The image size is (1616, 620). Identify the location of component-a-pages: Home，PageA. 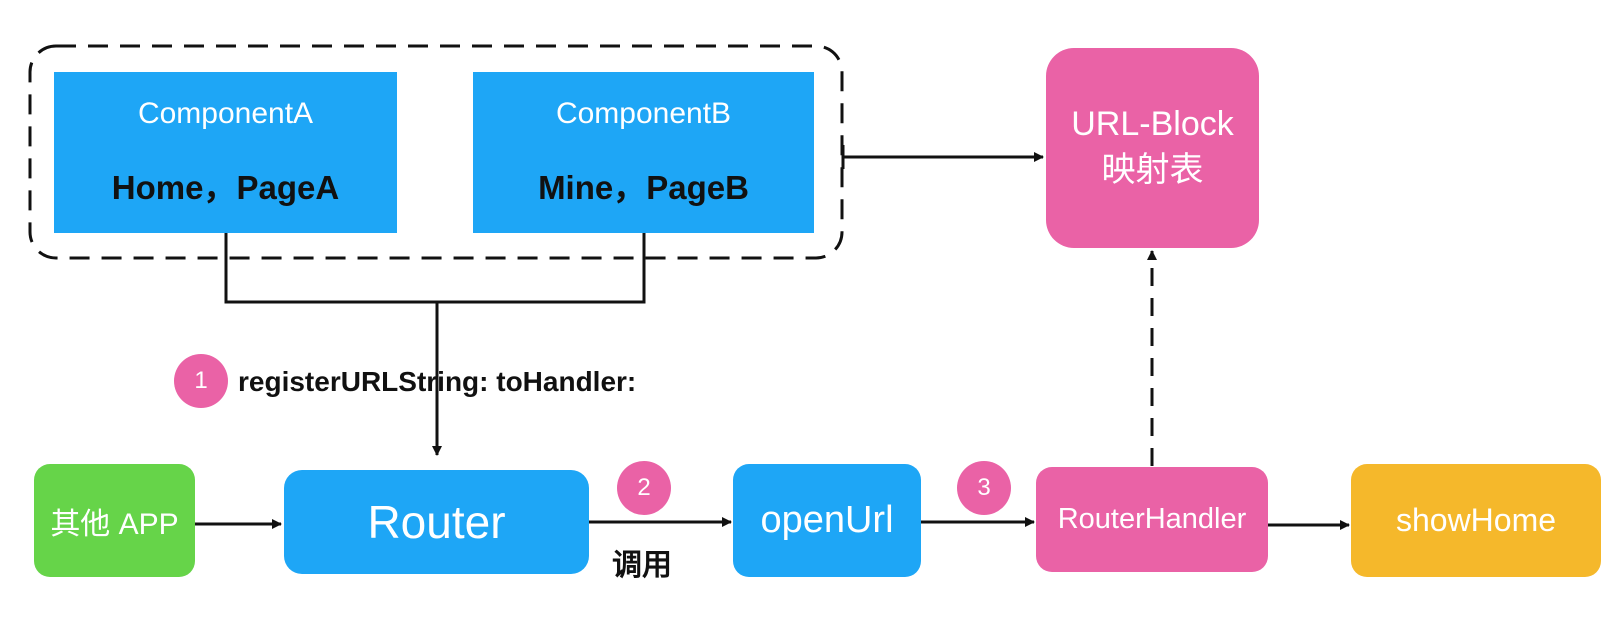
(225, 187).